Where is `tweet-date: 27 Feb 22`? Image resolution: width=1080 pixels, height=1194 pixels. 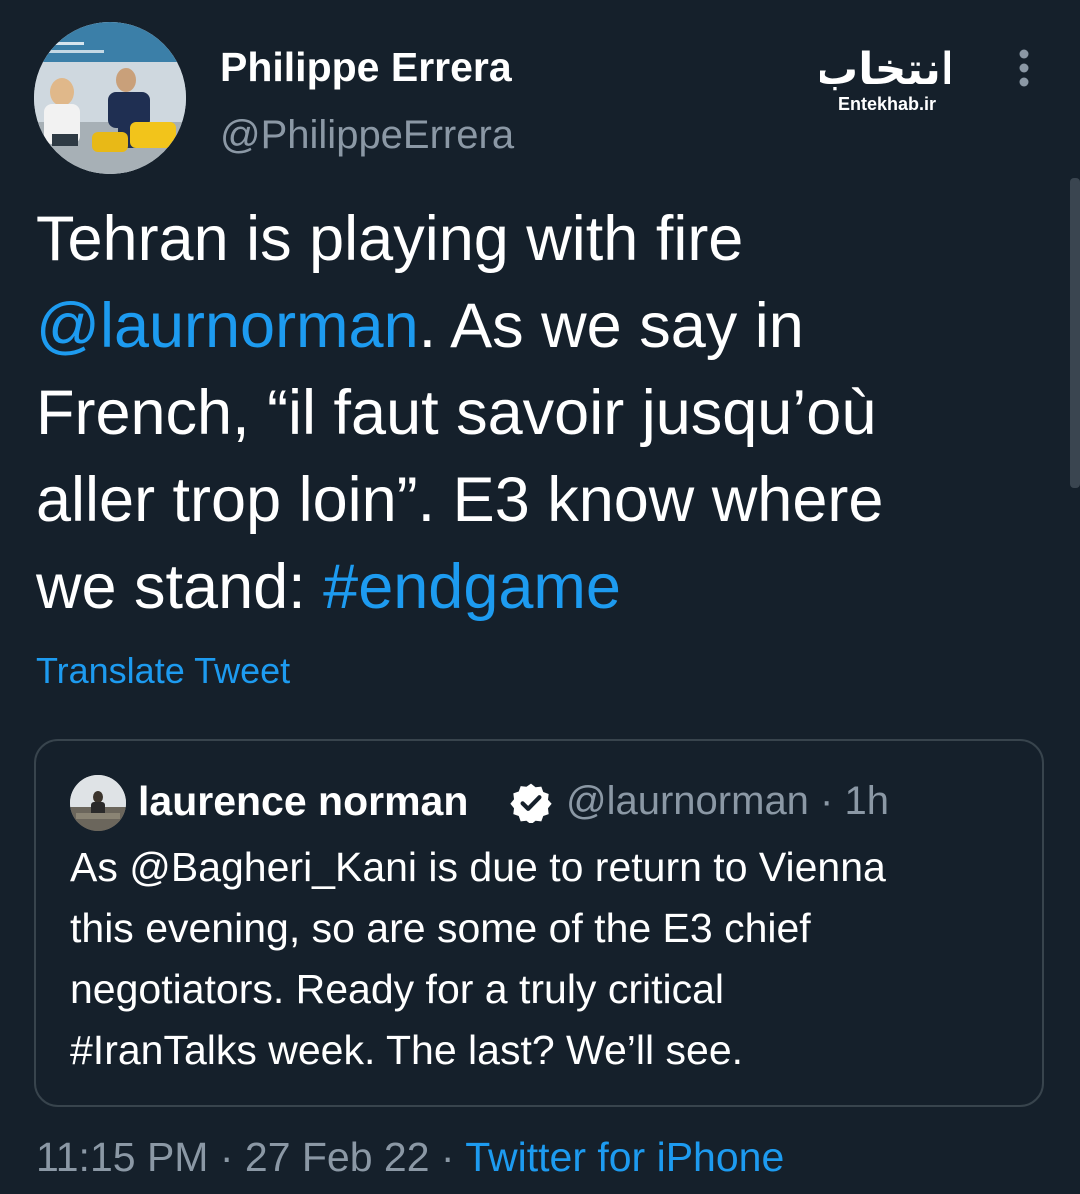 tweet-date: 27 Feb 22 is located at coordinates (337, 1157).